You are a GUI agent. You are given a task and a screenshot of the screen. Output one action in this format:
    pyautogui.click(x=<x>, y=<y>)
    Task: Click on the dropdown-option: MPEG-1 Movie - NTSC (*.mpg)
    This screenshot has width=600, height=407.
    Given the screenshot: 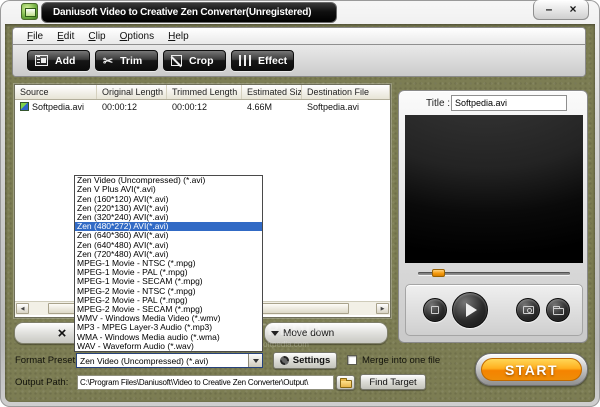 What is the action you would take?
    pyautogui.click(x=168, y=263)
    